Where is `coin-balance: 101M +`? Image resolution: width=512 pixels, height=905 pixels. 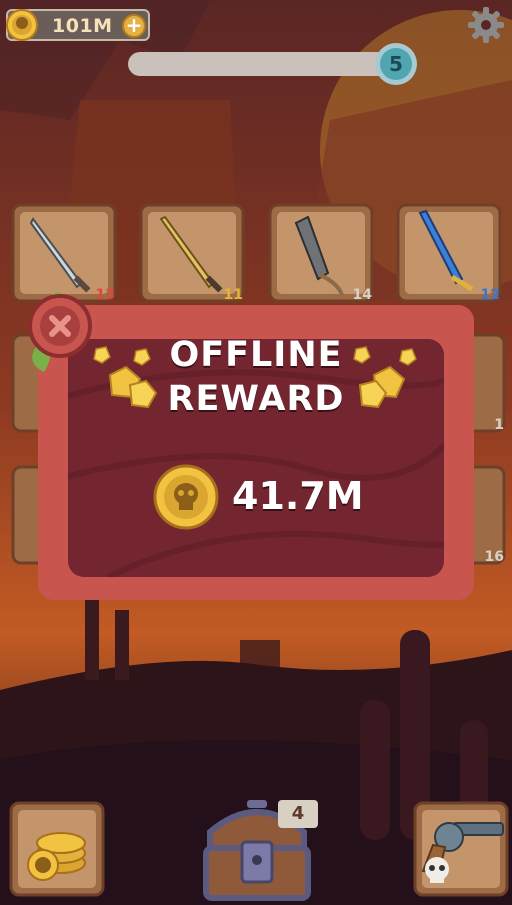 coin-balance: 101M + is located at coordinates (78, 25).